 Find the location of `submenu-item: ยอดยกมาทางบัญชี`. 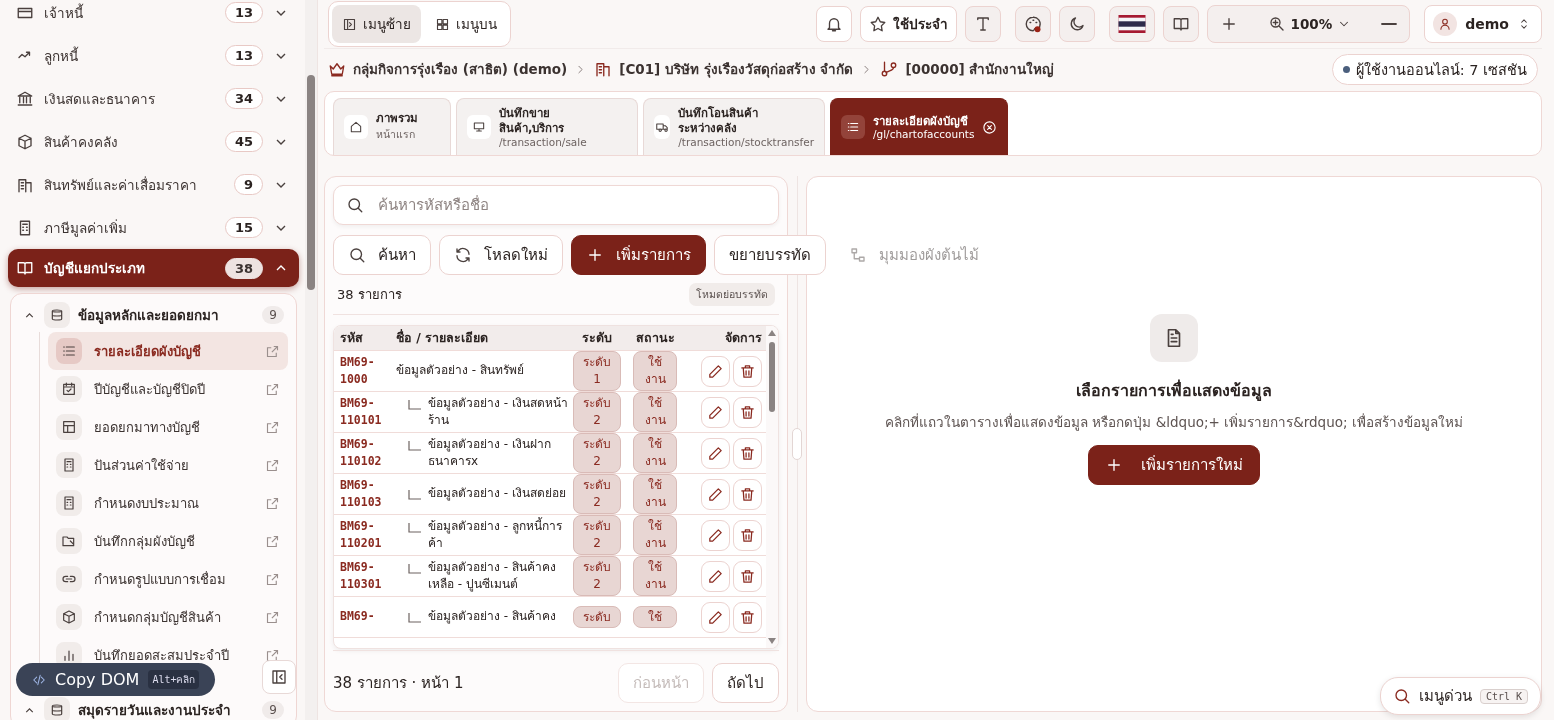

submenu-item: ยอดยกมาทางบัญชี is located at coordinates (168, 427).